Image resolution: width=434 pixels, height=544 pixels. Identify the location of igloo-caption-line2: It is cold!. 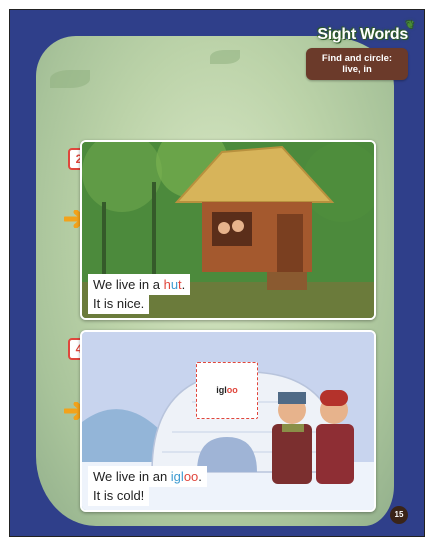
(119, 495).